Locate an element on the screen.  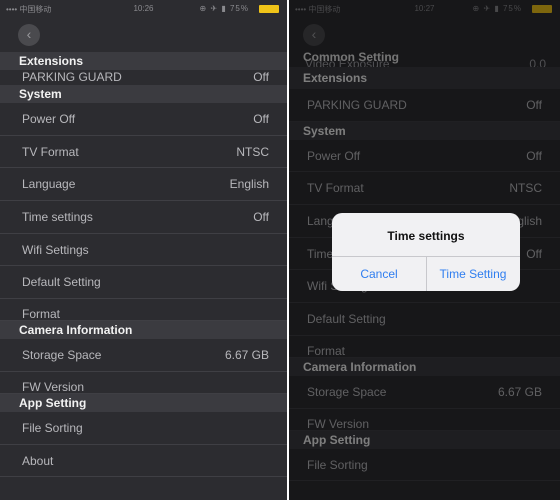
row-label: FW Version is located at coordinates (53, 386).